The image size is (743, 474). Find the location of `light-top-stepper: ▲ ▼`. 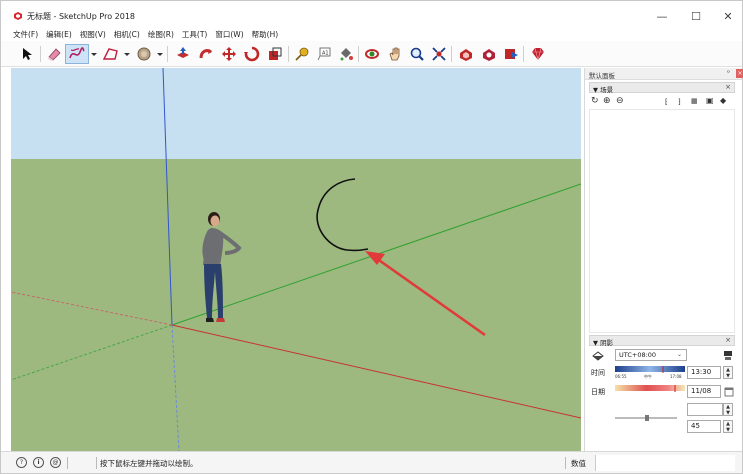

light-top-stepper: ▲ ▼ is located at coordinates (728, 409).